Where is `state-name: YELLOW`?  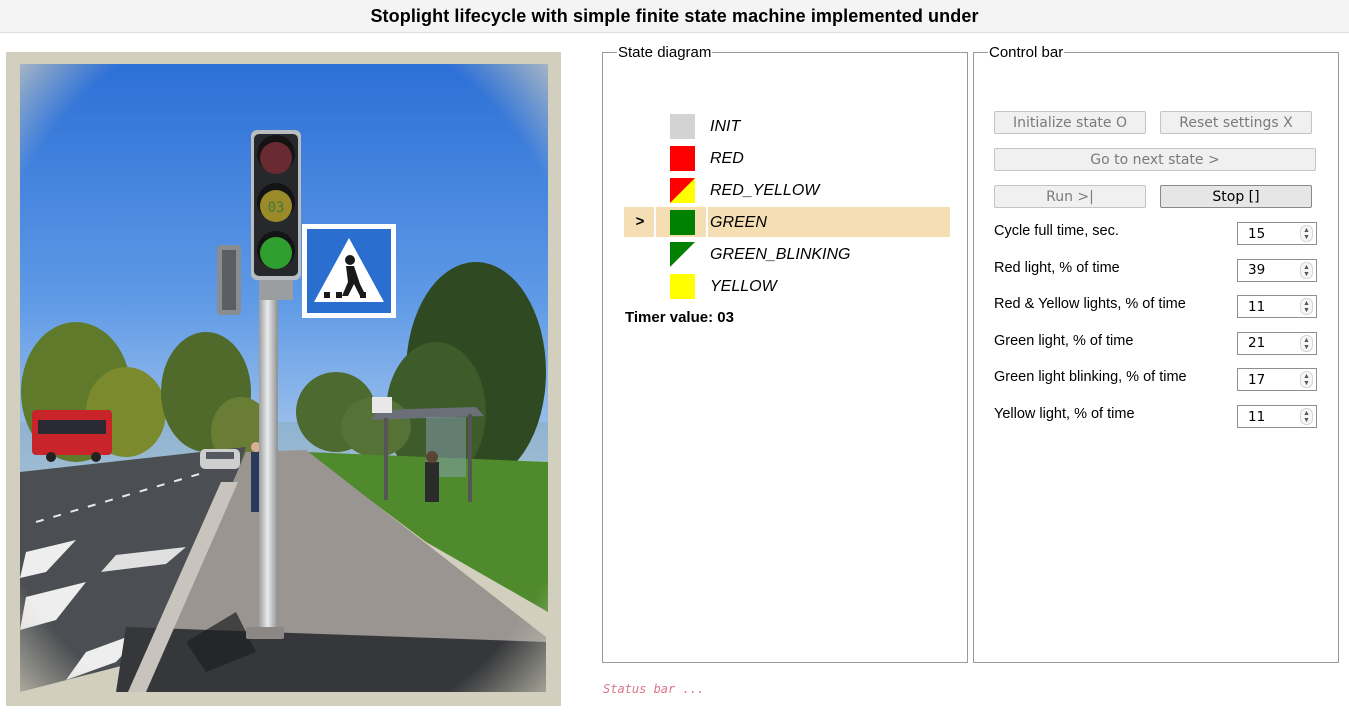
state-name: YELLOW is located at coordinates (743, 286).